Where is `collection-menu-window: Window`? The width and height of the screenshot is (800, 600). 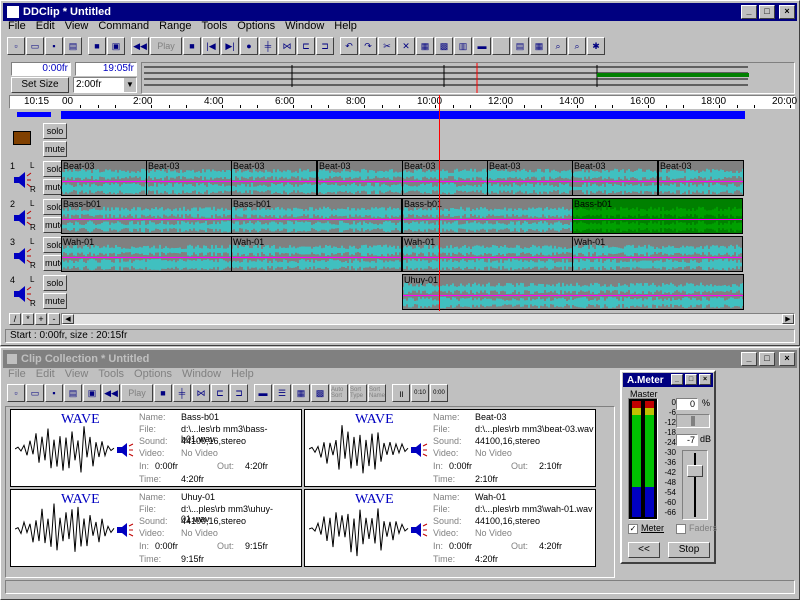
collection-menu-window: Window is located at coordinates (201, 374).